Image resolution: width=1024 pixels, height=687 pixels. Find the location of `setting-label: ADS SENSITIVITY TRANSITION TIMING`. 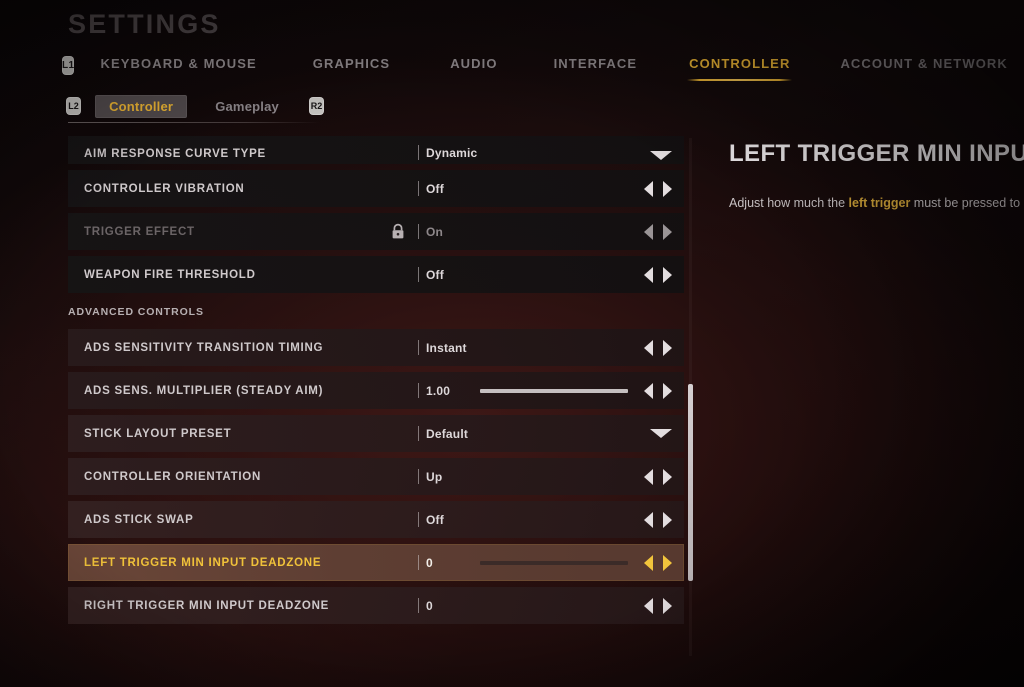

setting-label: ADS SENSITIVITY TRANSITION TIMING is located at coordinates (204, 347).